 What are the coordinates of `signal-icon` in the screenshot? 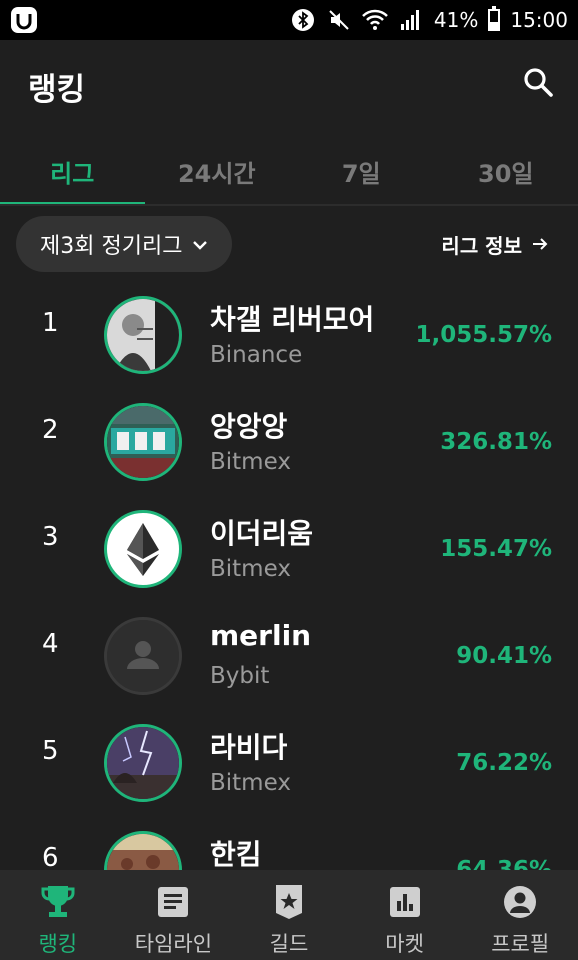 It's located at (411, 20).